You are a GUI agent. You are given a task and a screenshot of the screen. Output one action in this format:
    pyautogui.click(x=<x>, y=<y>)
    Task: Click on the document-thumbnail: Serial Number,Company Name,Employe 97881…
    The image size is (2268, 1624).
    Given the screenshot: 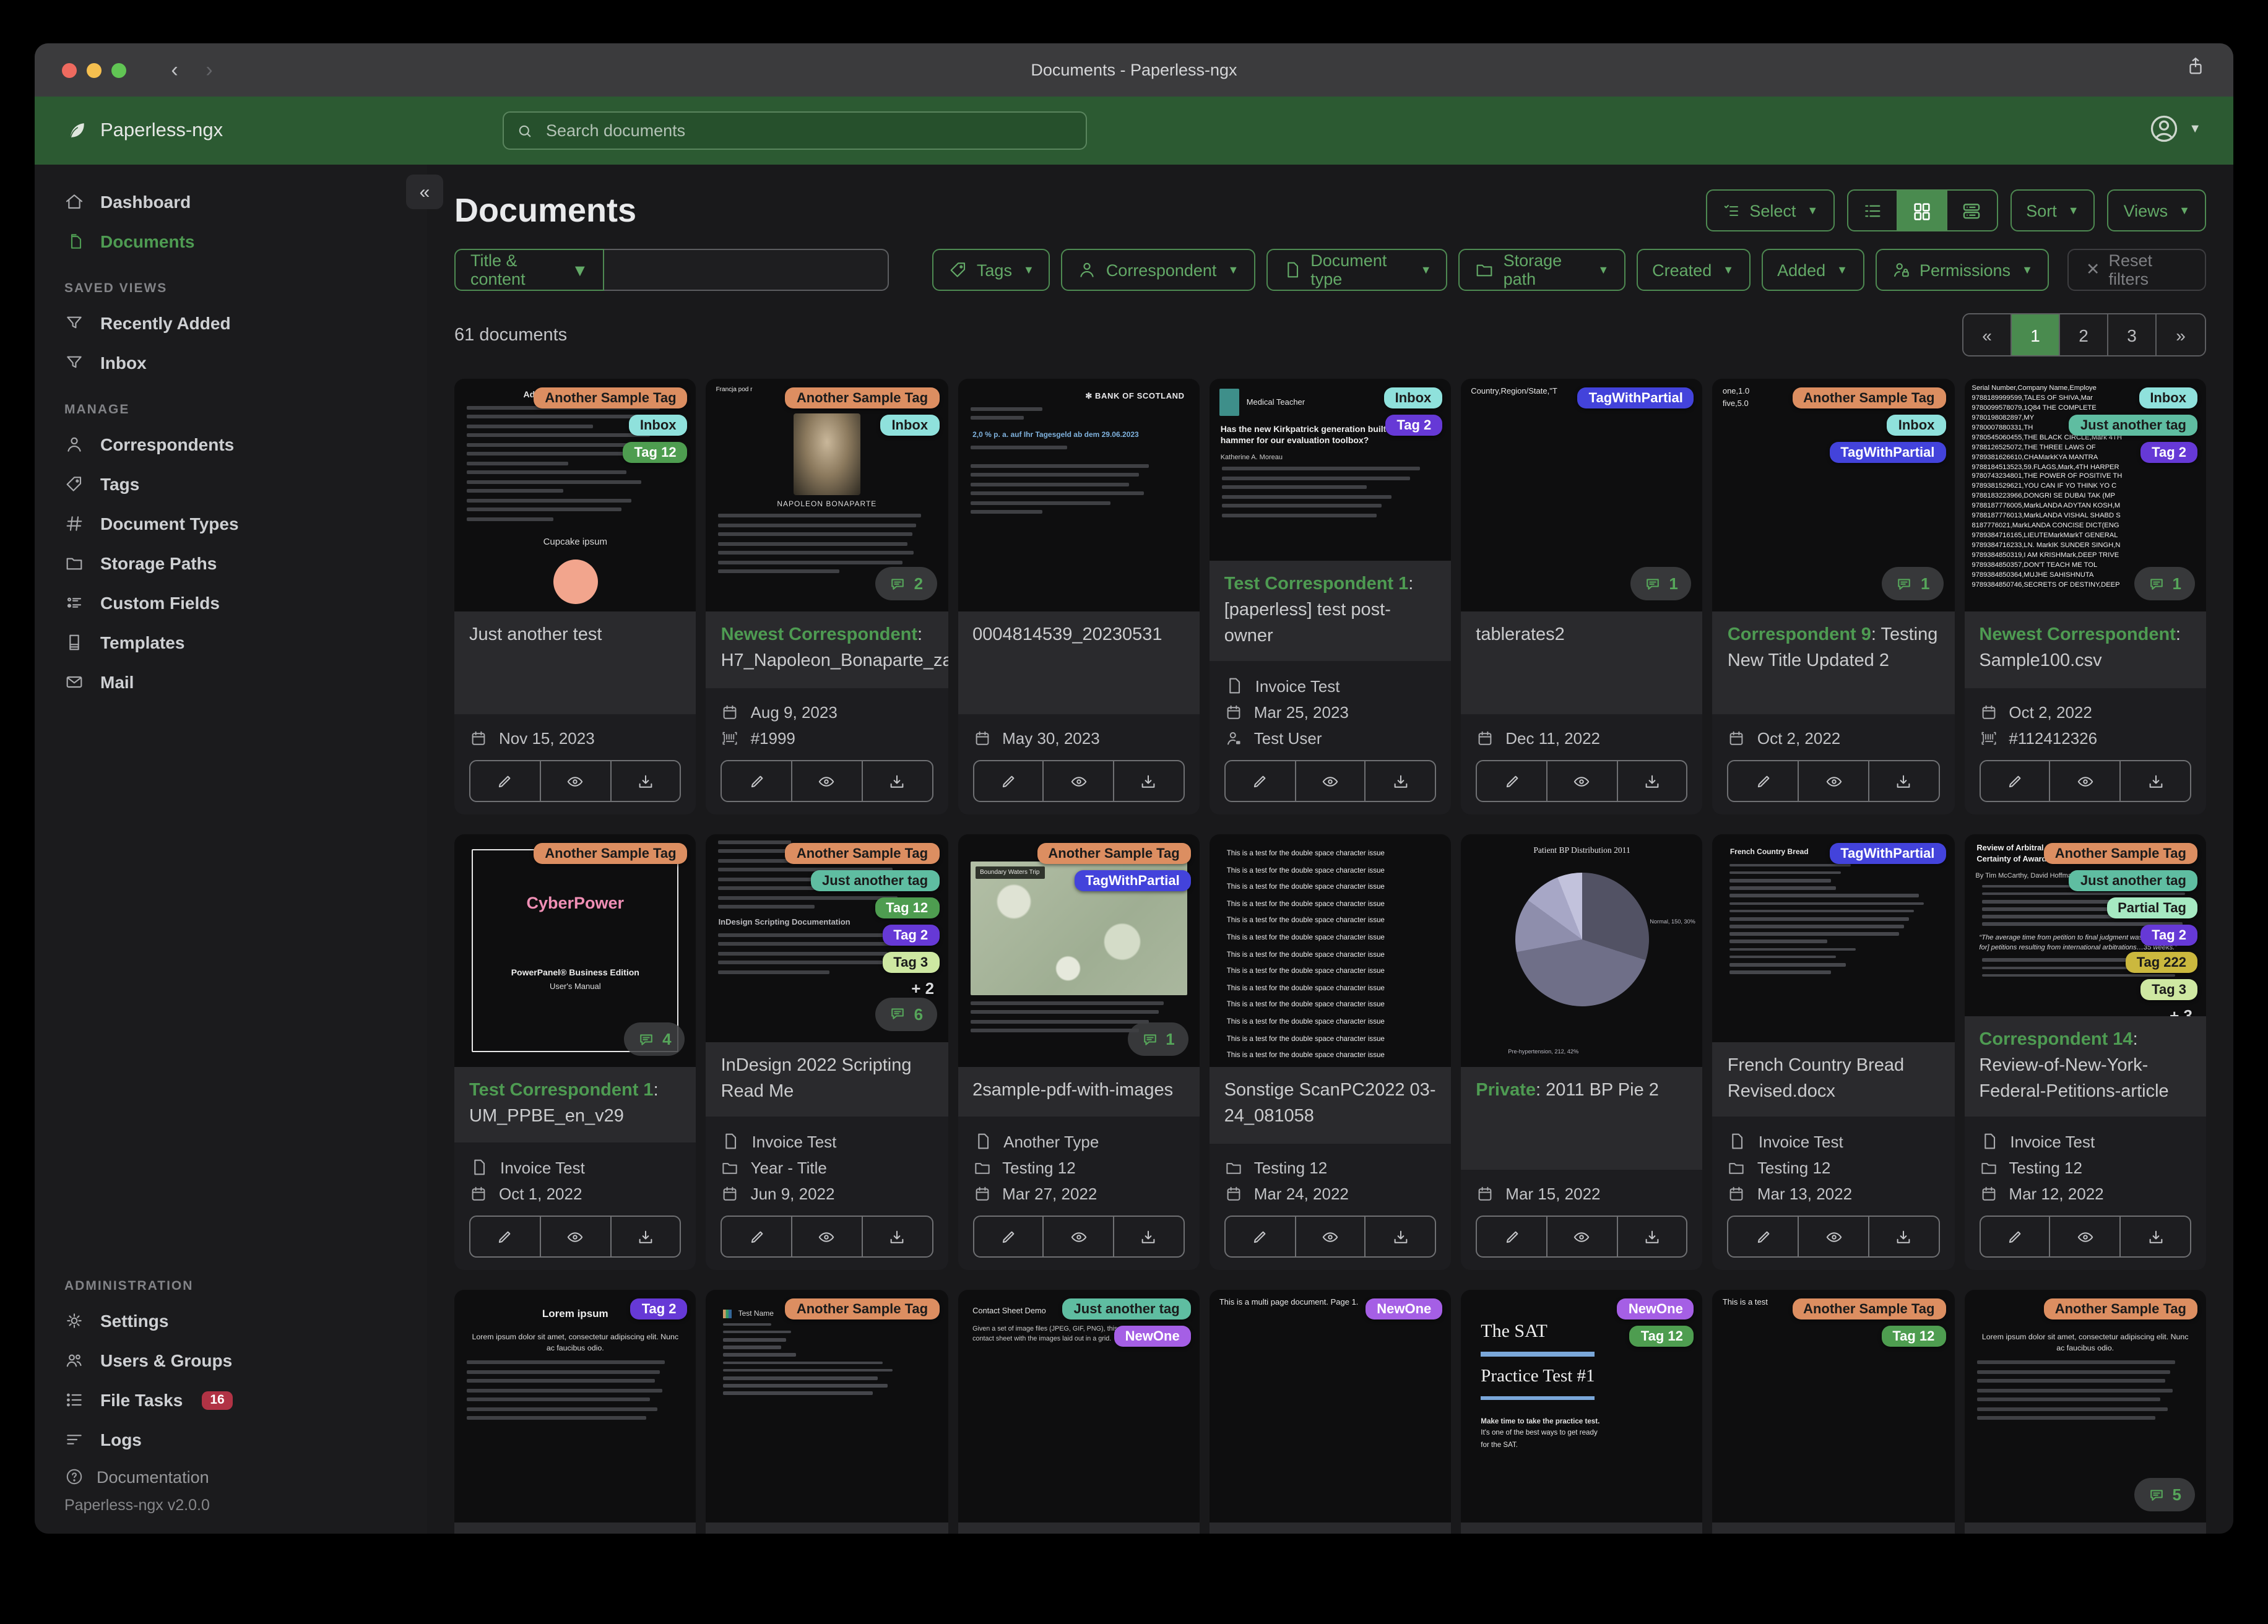 What is the action you would take?
    pyautogui.click(x=2085, y=495)
    